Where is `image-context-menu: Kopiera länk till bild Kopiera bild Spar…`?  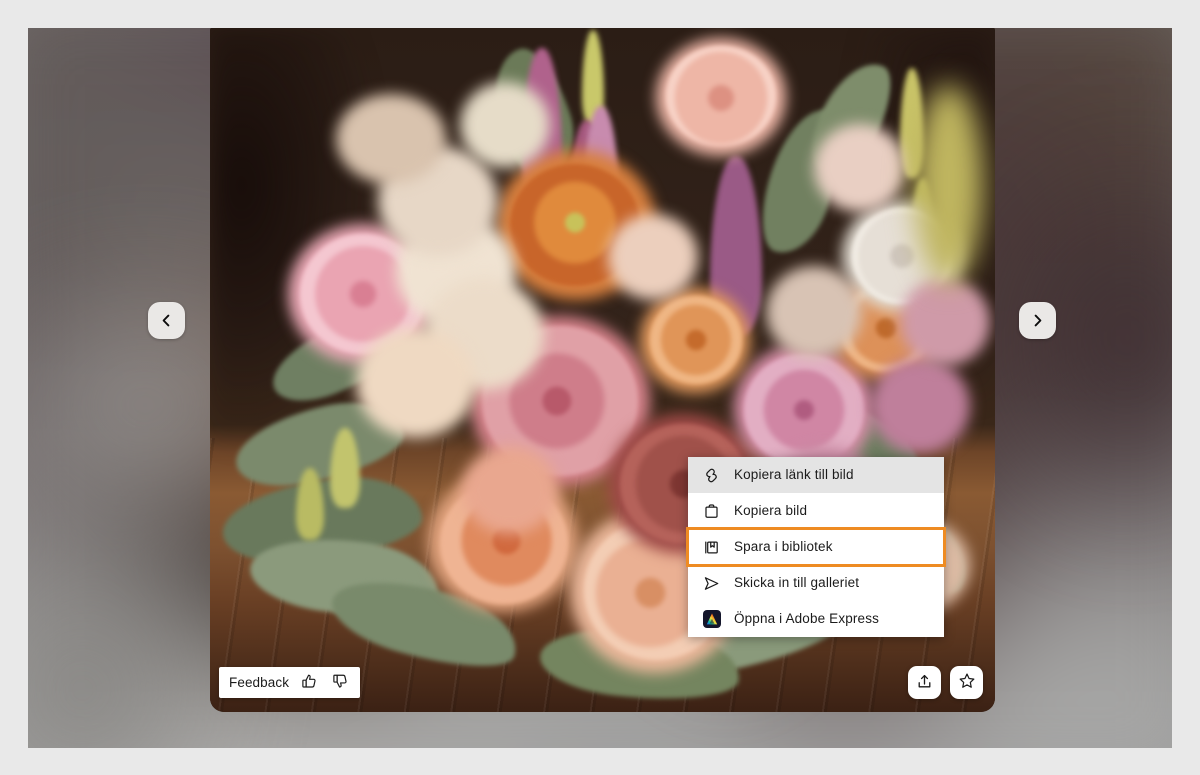 image-context-menu: Kopiera länk till bild Kopiera bild Spar… is located at coordinates (816, 547).